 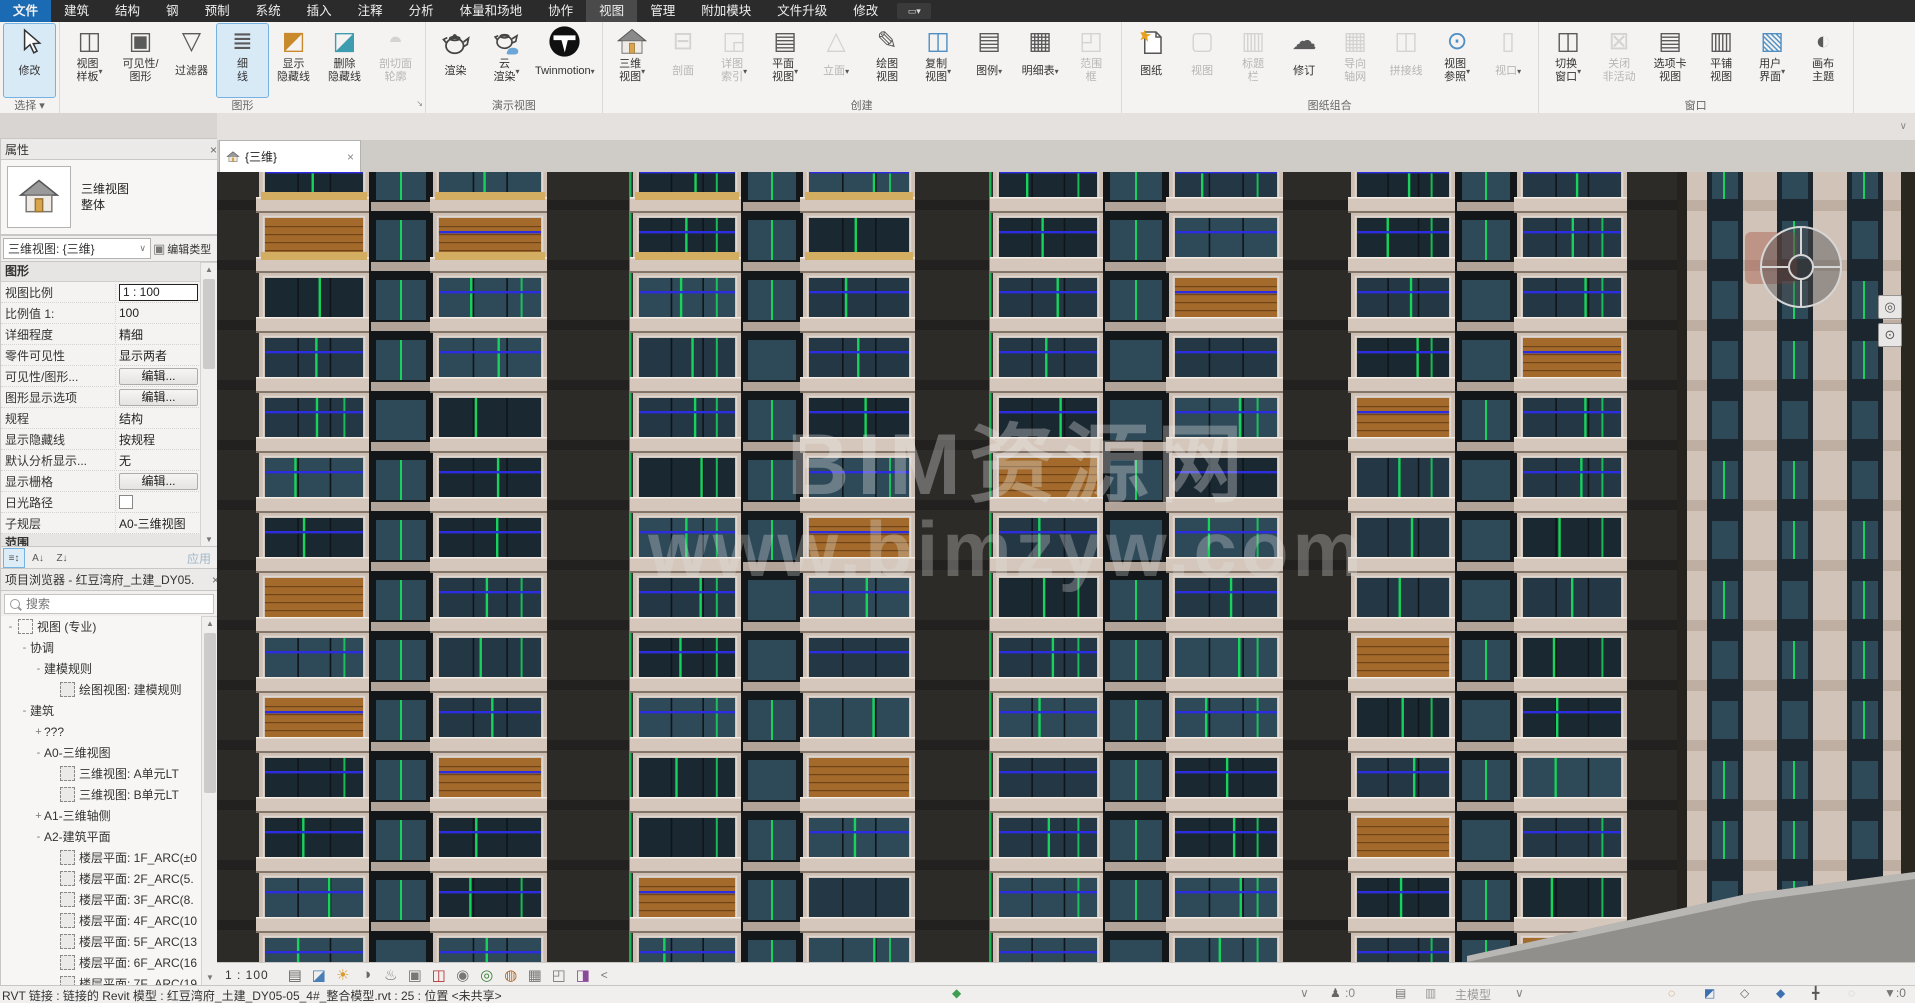 I want to click on ribbon-tab-视图: 视图, so click(x=612, y=11).